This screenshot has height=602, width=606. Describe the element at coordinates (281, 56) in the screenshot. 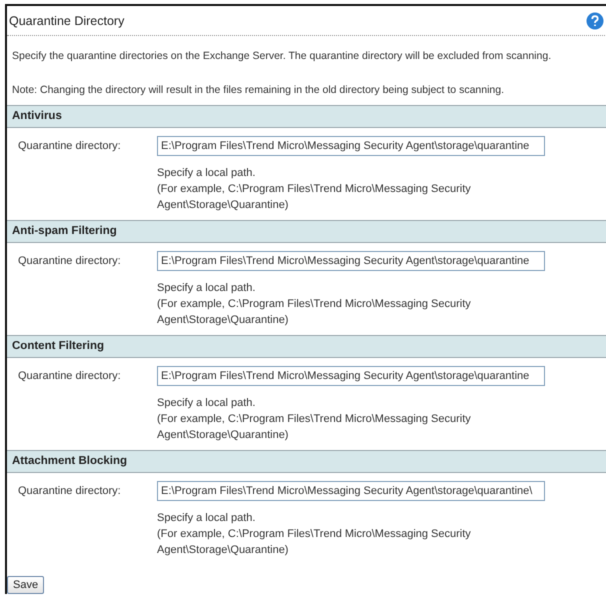

I see `description-text: Specify the quarantine directories on the Exchange Server. The quarantine directory will be excluded from scanning.` at that location.